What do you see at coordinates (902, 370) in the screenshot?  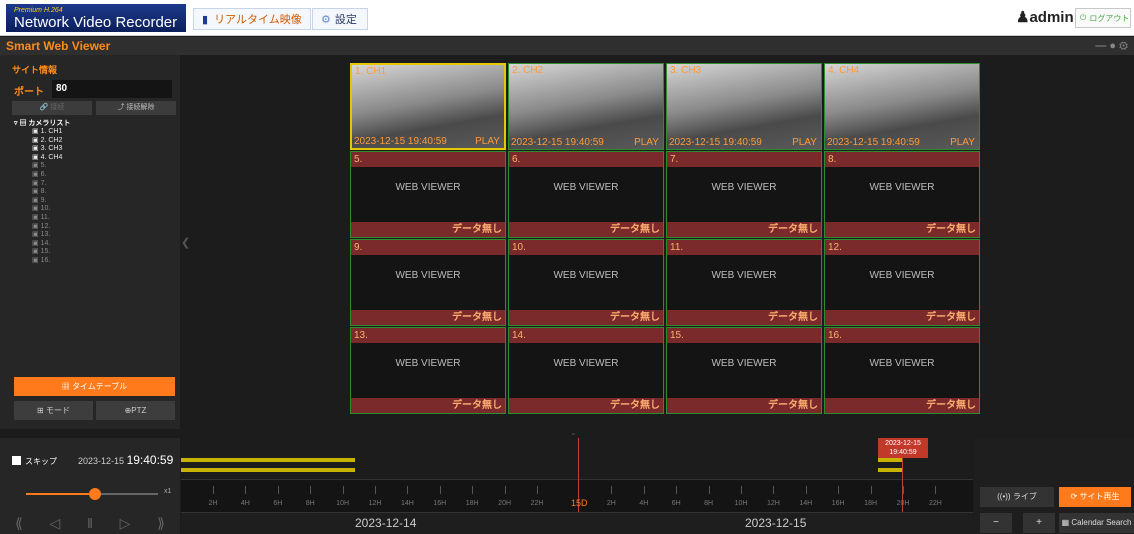 I see `camera-tile: 16. WEB VIEWER データ無し` at bounding box center [902, 370].